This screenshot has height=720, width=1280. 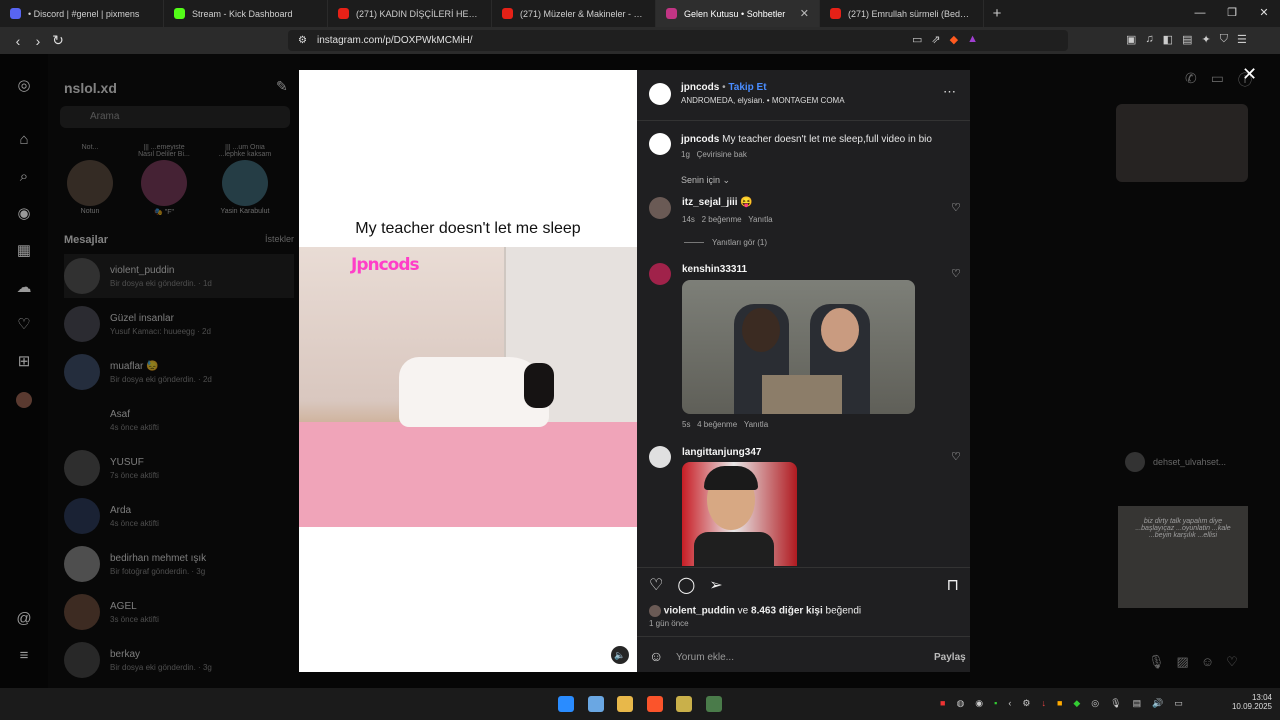 What do you see at coordinates (656, 585) in the screenshot?
I see `like-icon: ♡` at bounding box center [656, 585].